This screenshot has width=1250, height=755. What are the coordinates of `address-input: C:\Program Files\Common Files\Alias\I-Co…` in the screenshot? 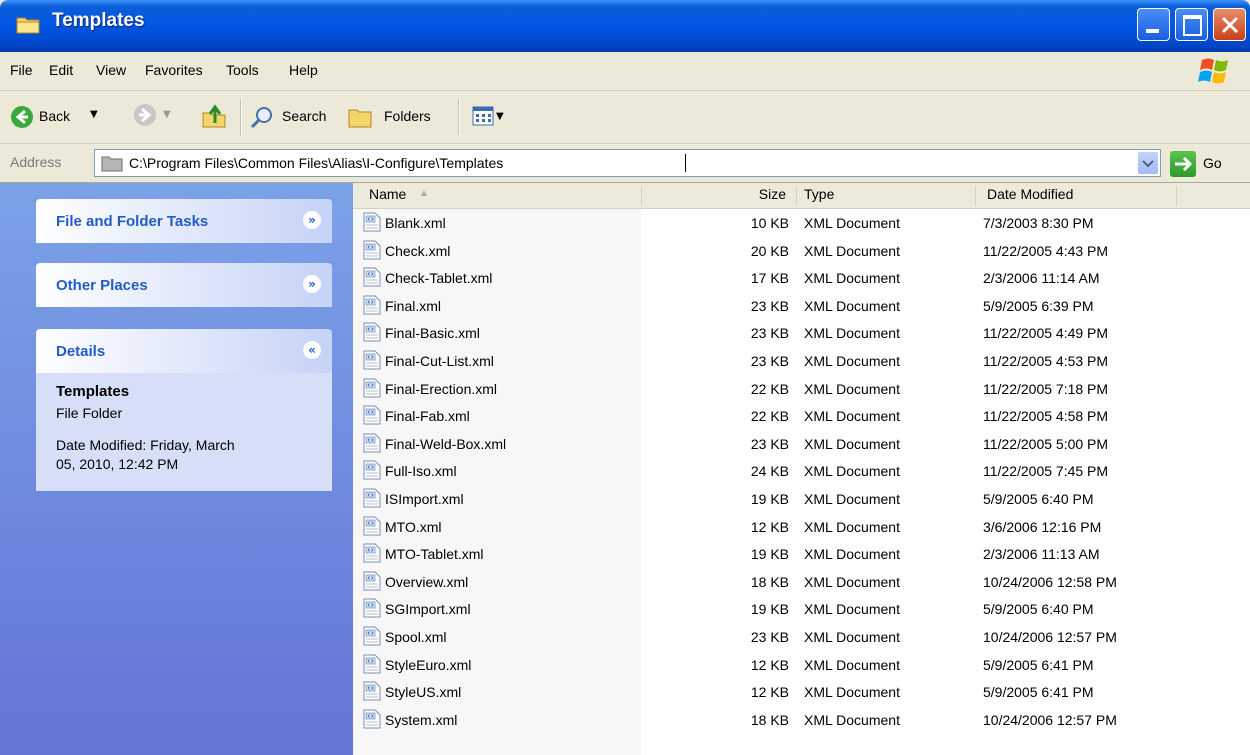 It's located at (627, 163).